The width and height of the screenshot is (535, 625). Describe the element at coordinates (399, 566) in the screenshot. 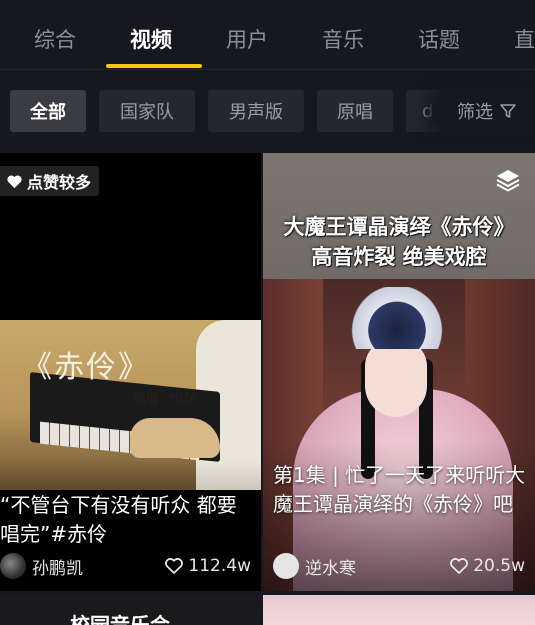

I see `video-meta: 逆水寒 20.5w` at that location.